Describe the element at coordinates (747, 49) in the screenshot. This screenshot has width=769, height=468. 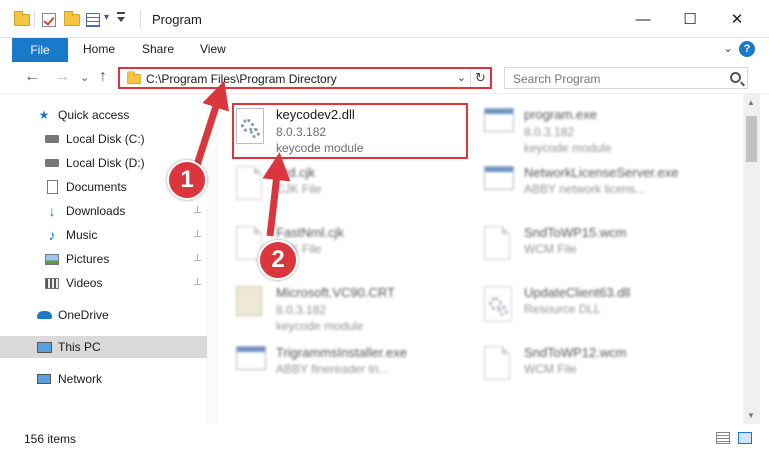
I see `help-icon: ?` at that location.